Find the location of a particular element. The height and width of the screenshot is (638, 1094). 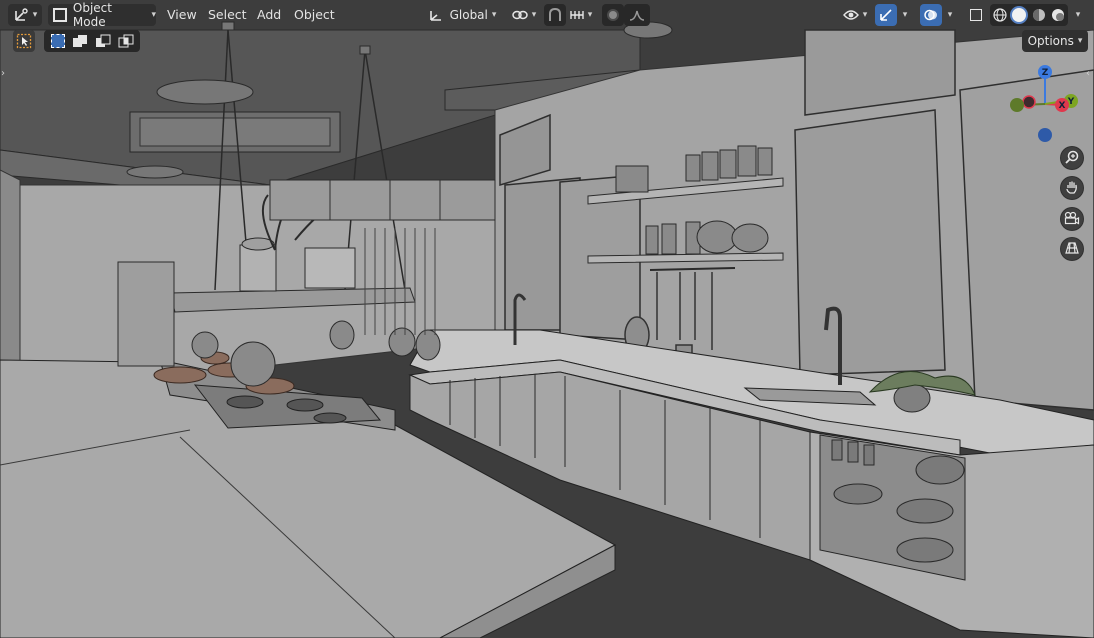

toolbar-expand-icon: › is located at coordinates (3, 73).